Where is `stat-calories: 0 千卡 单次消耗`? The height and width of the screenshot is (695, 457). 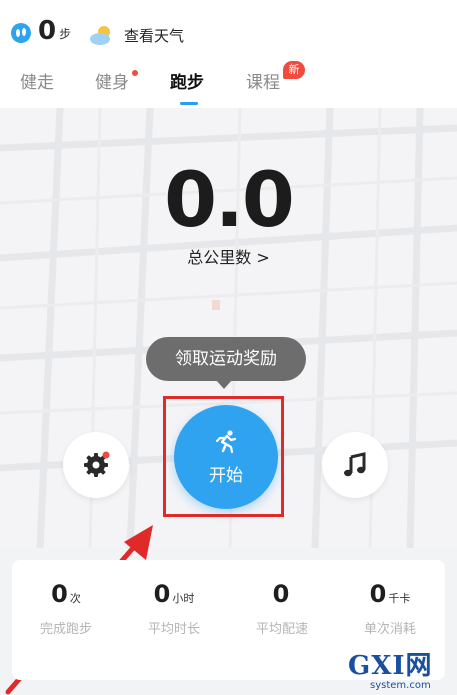 stat-calories: 0 千卡 单次消耗 is located at coordinates (390, 608).